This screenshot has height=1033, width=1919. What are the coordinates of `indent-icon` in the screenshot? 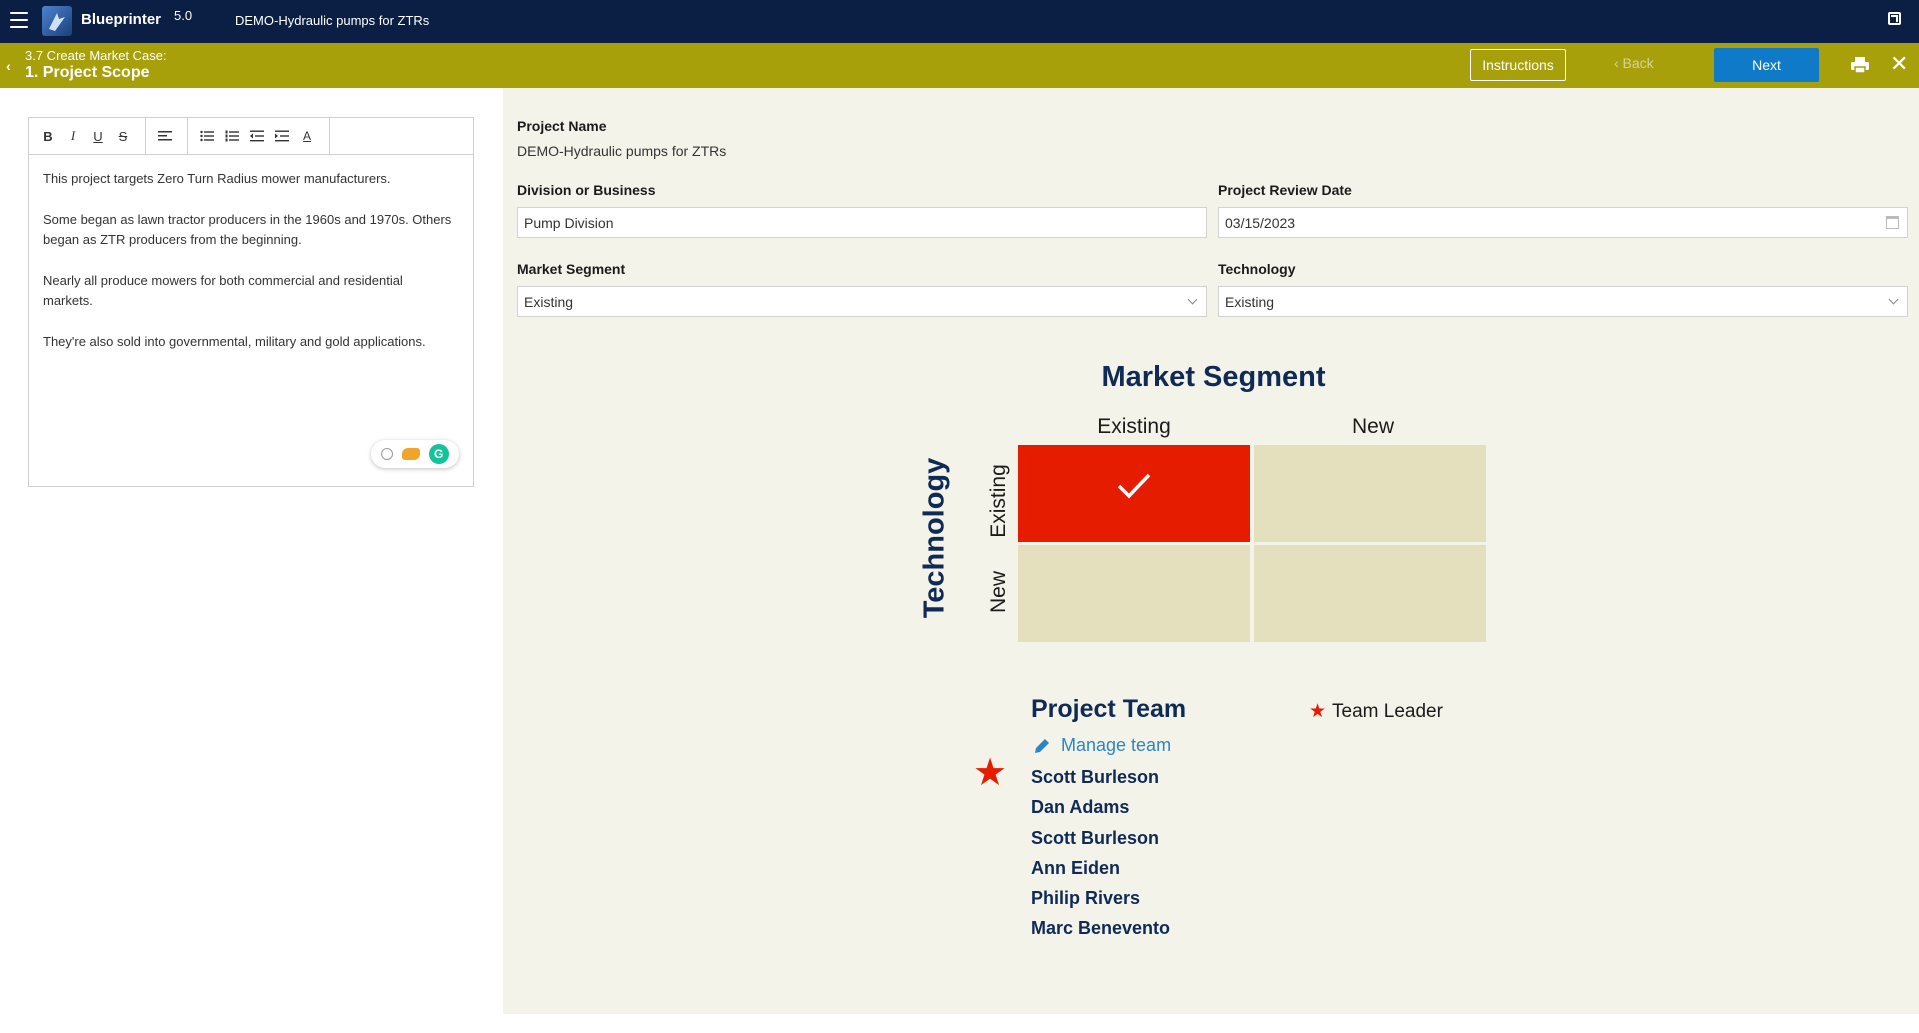 It's located at (282, 136).